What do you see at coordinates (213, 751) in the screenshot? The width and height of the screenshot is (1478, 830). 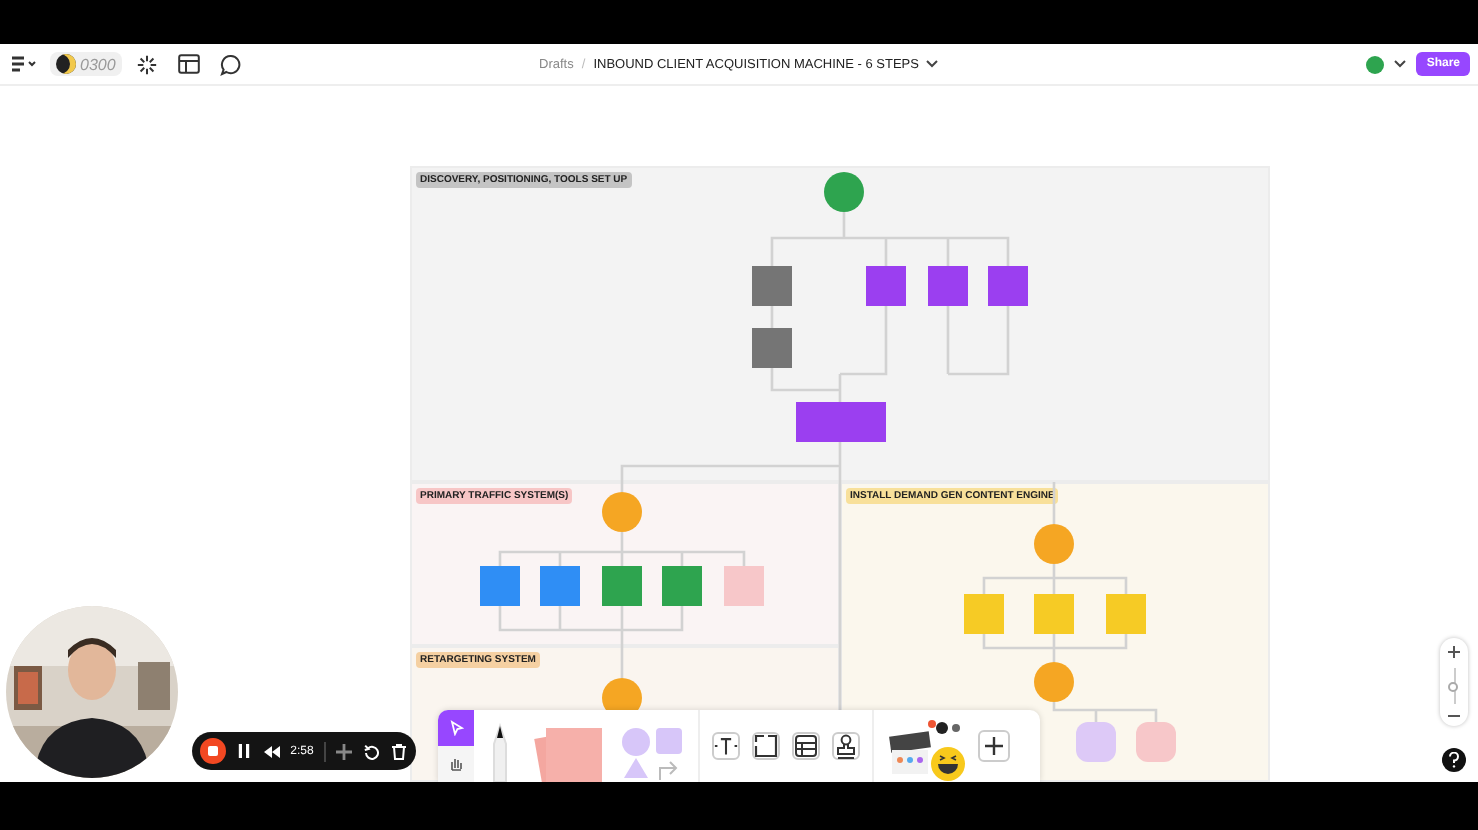 I see `stop-recording-button` at bounding box center [213, 751].